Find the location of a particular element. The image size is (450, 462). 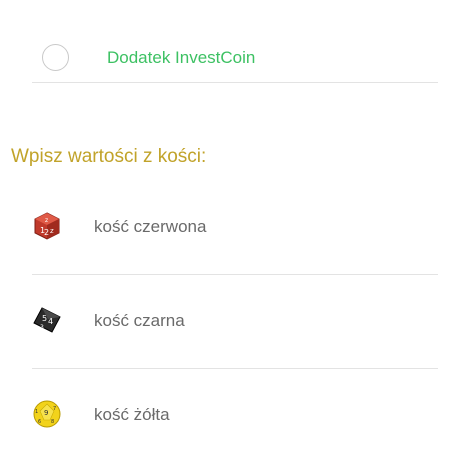

svg-text: 8 is located at coordinates (52, 422).